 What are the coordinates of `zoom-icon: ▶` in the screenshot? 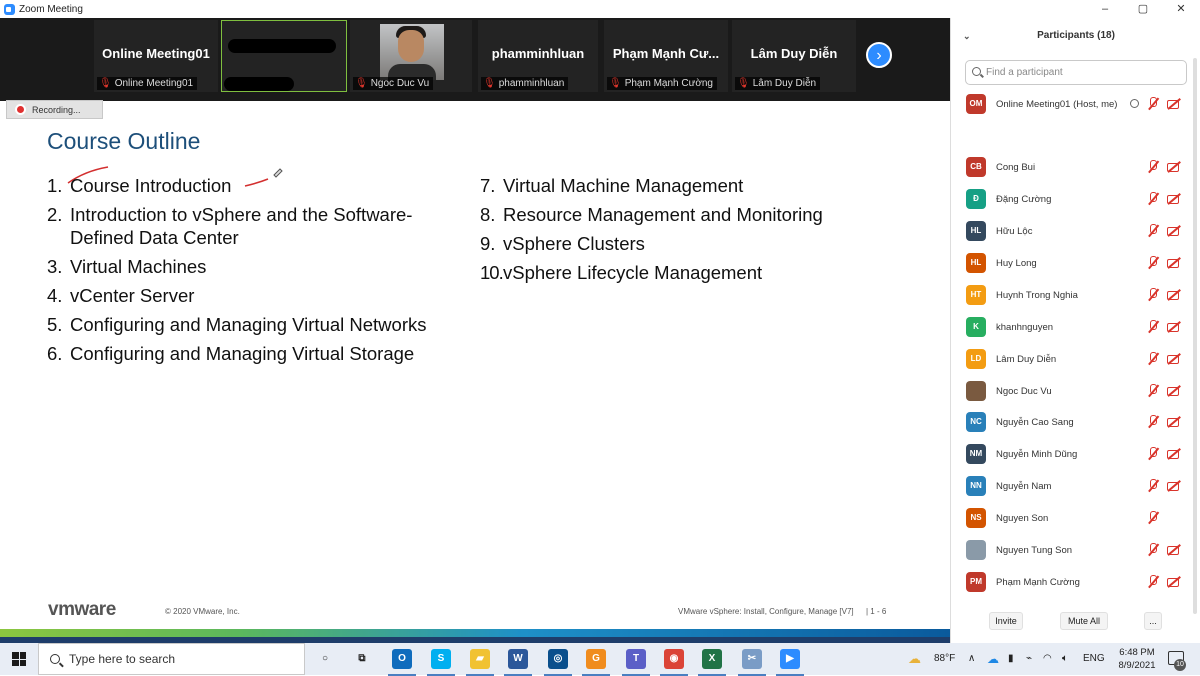 It's located at (790, 662).